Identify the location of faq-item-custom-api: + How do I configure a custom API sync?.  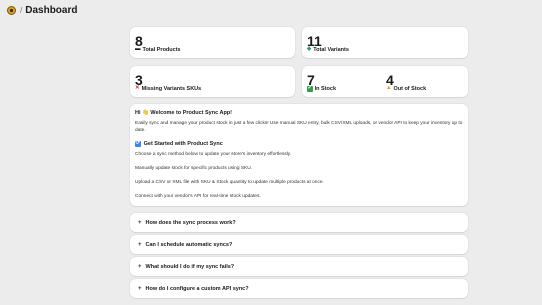
(299, 288).